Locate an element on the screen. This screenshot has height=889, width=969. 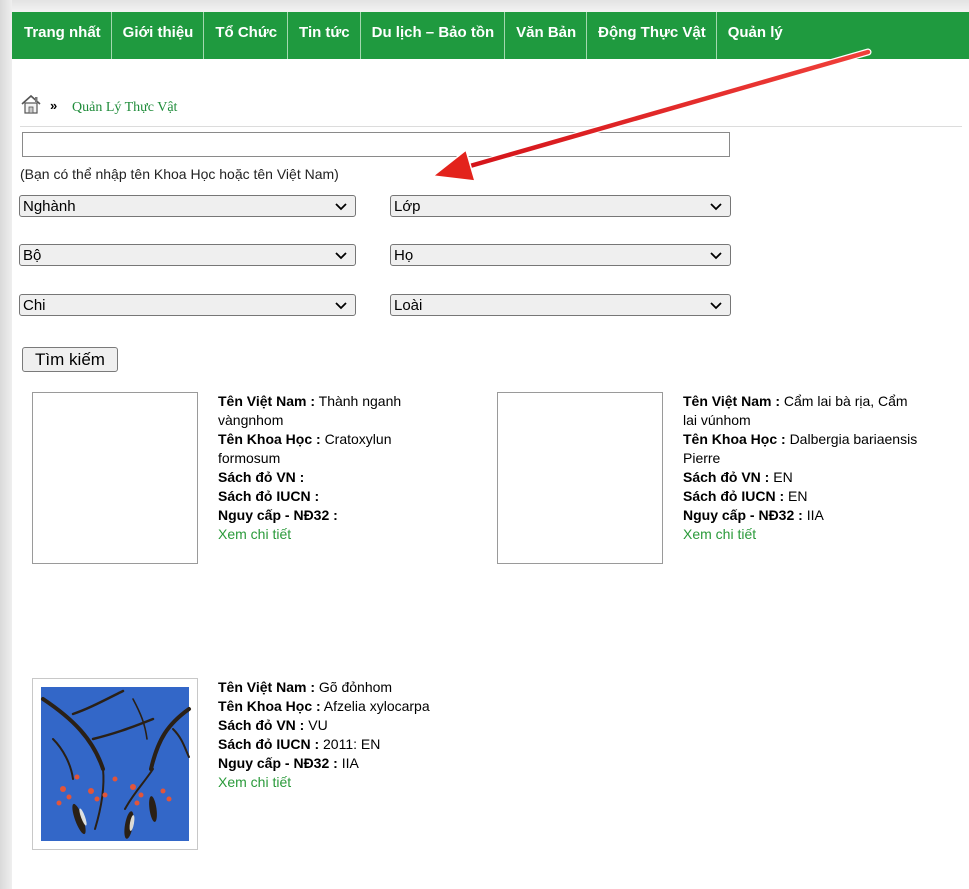
select-ho-value: Họ is located at coordinates (404, 255).